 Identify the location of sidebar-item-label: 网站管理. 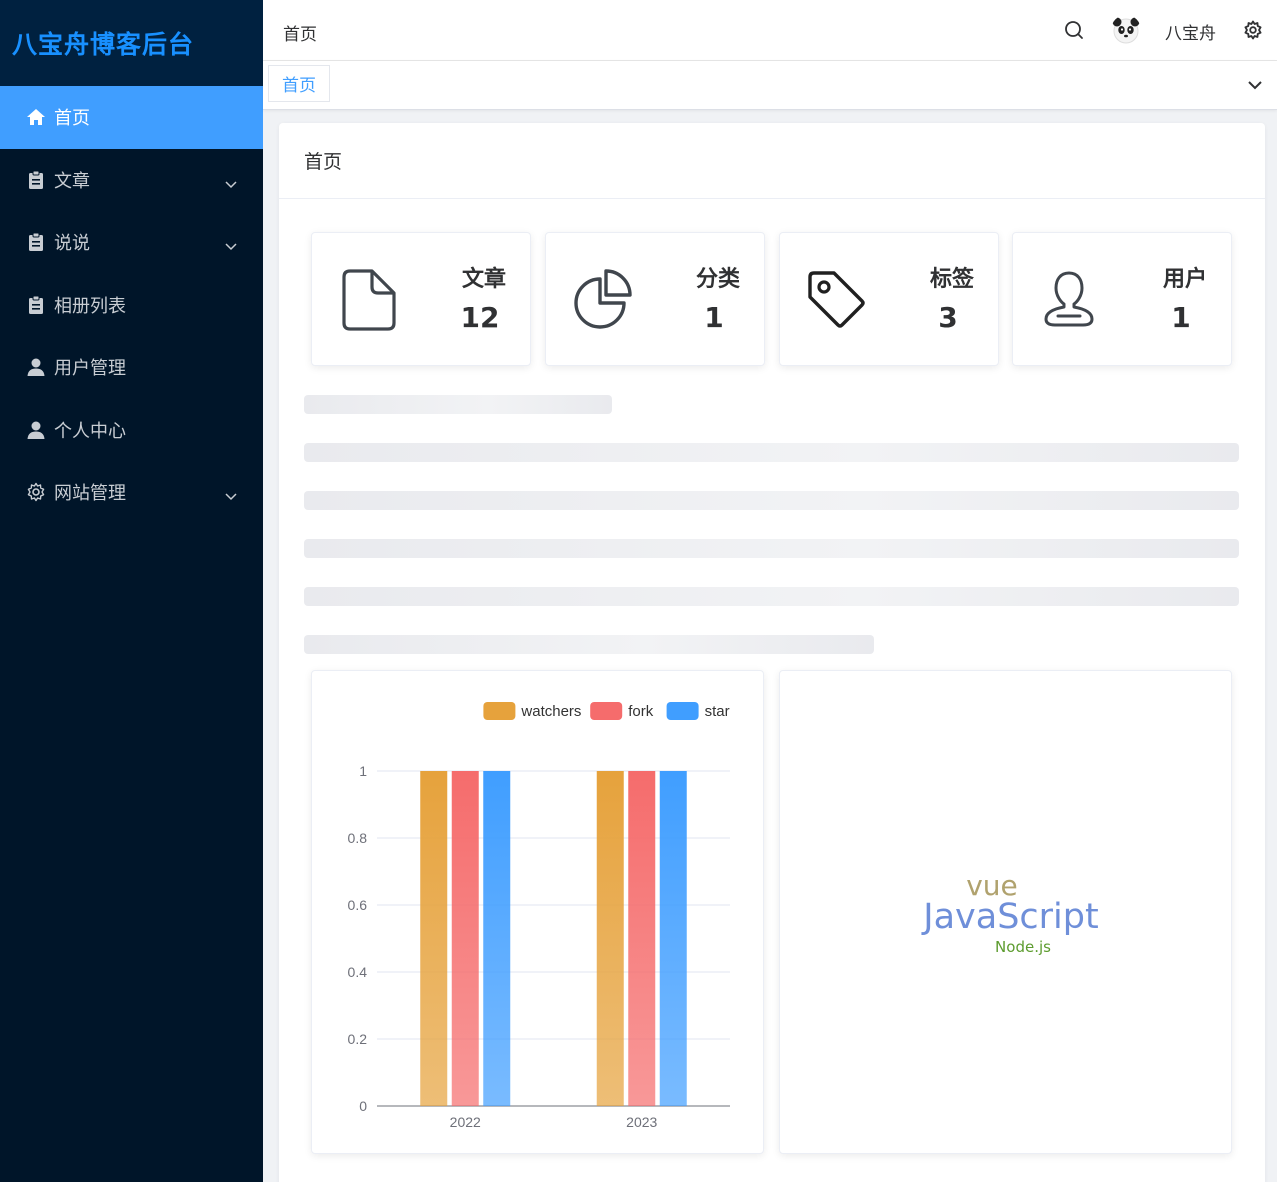
(90, 494).